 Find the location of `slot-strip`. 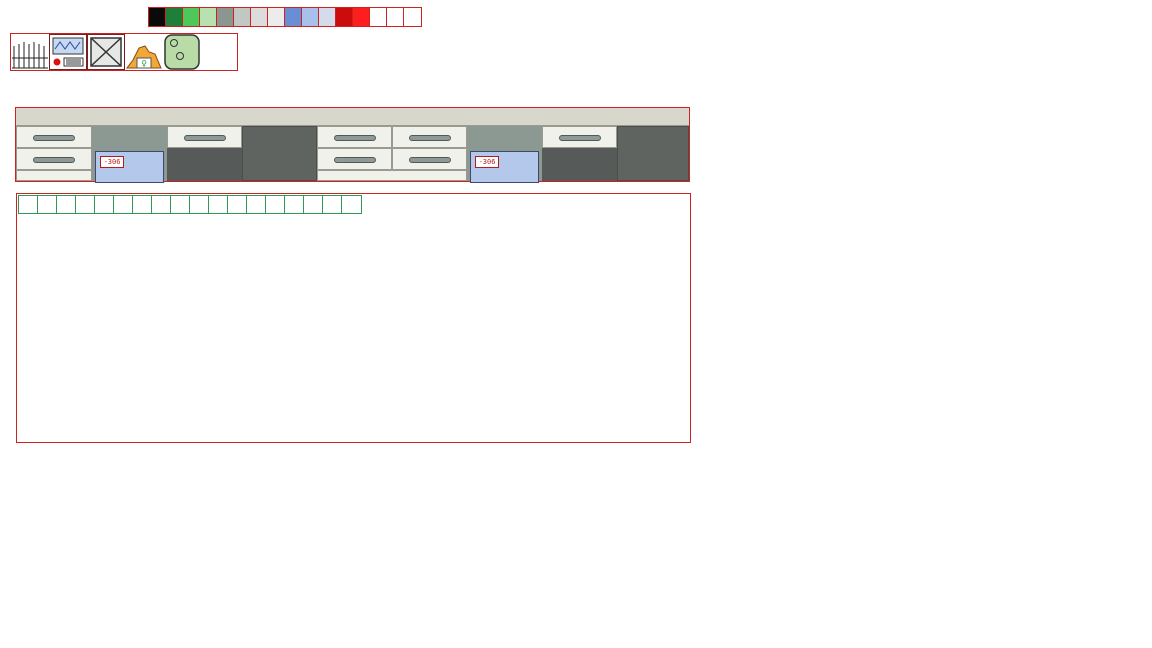

slot-strip is located at coordinates (190, 204).